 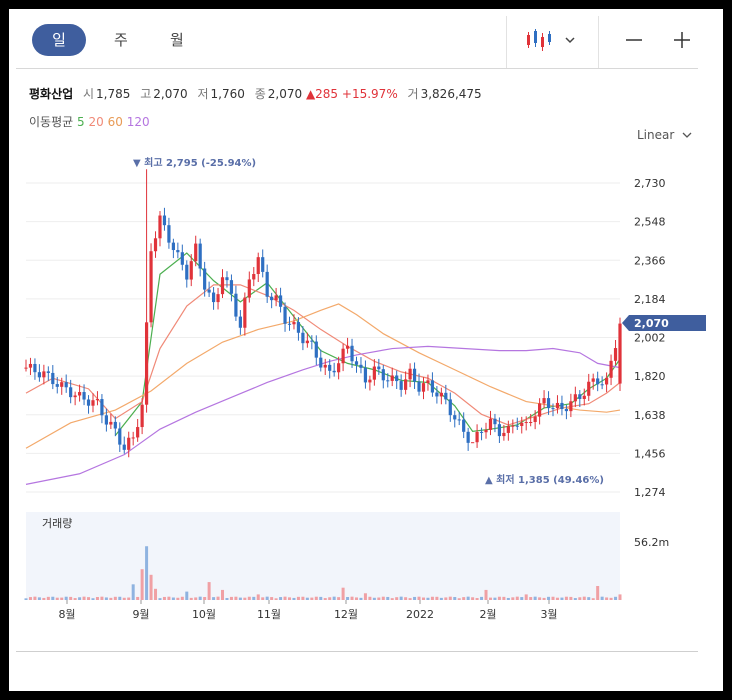 I want to click on open-label: 시, so click(x=89, y=94).